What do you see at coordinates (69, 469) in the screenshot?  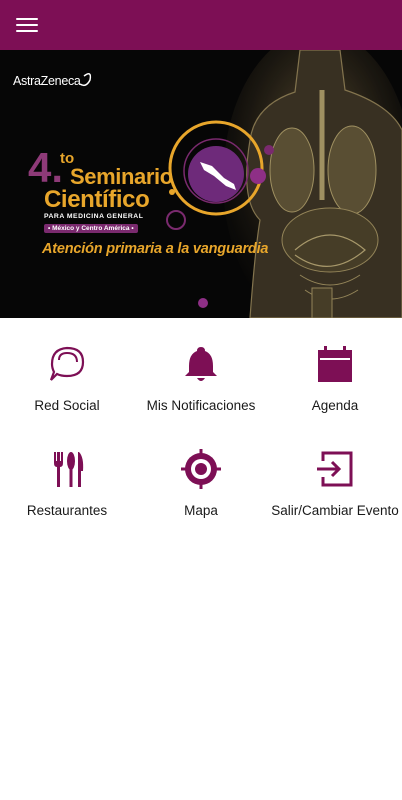 I see `fork-knife-icon` at bounding box center [69, 469].